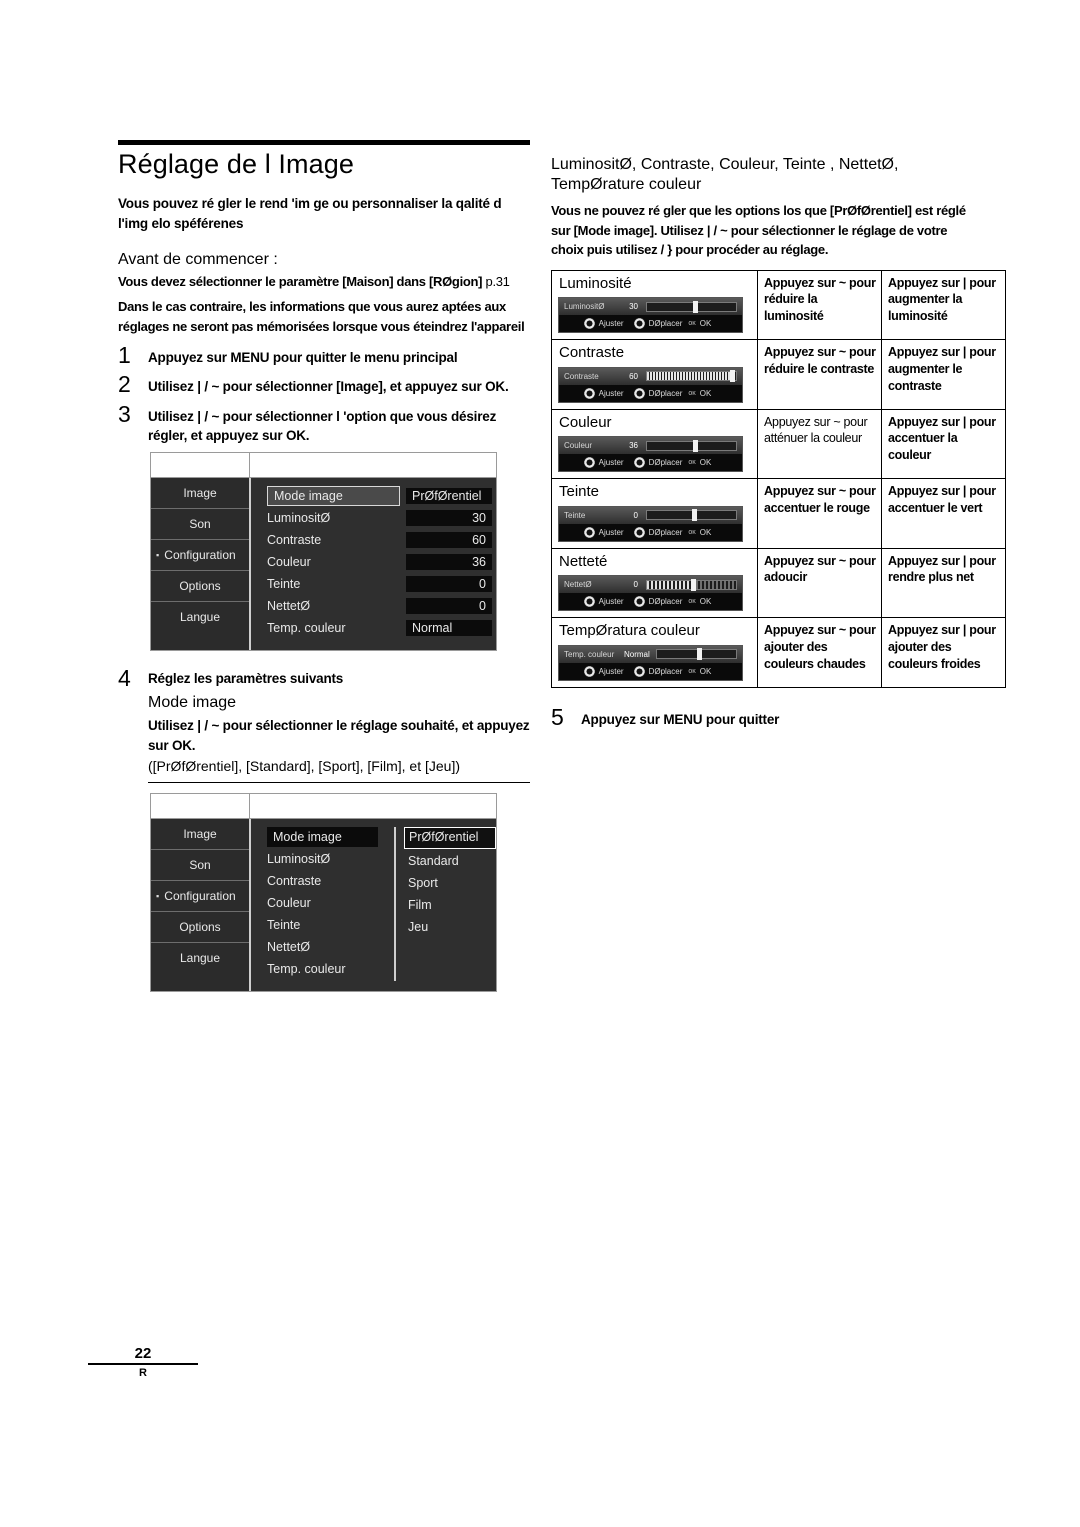 This screenshot has height=1527, width=1080. I want to click on tv-menu-2-label-teinte: Teinte, so click(284, 924).